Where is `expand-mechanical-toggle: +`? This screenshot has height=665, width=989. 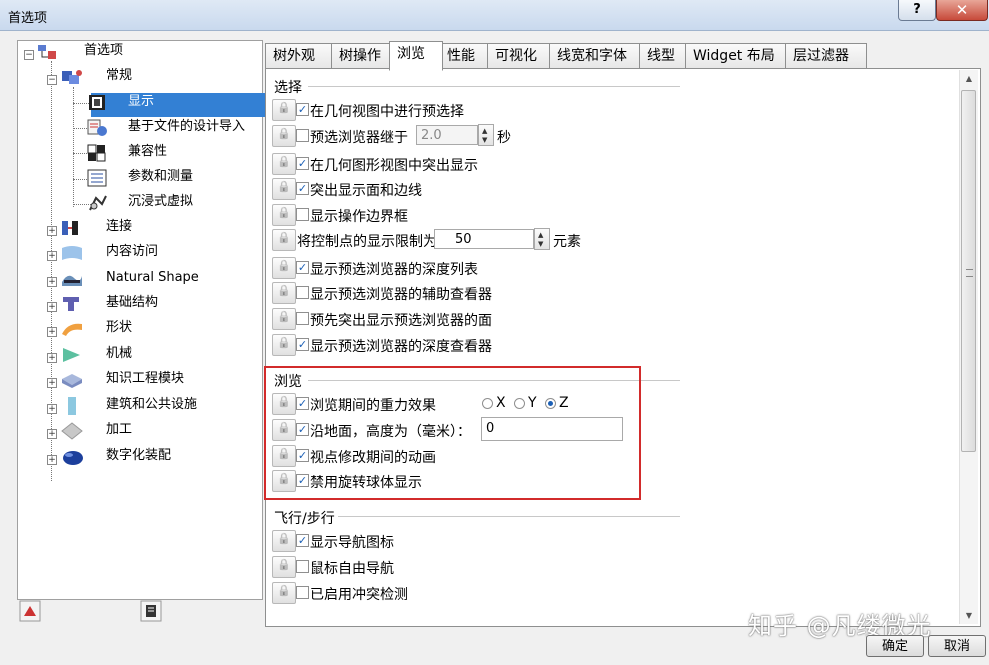 expand-mechanical-toggle: + is located at coordinates (52, 358).